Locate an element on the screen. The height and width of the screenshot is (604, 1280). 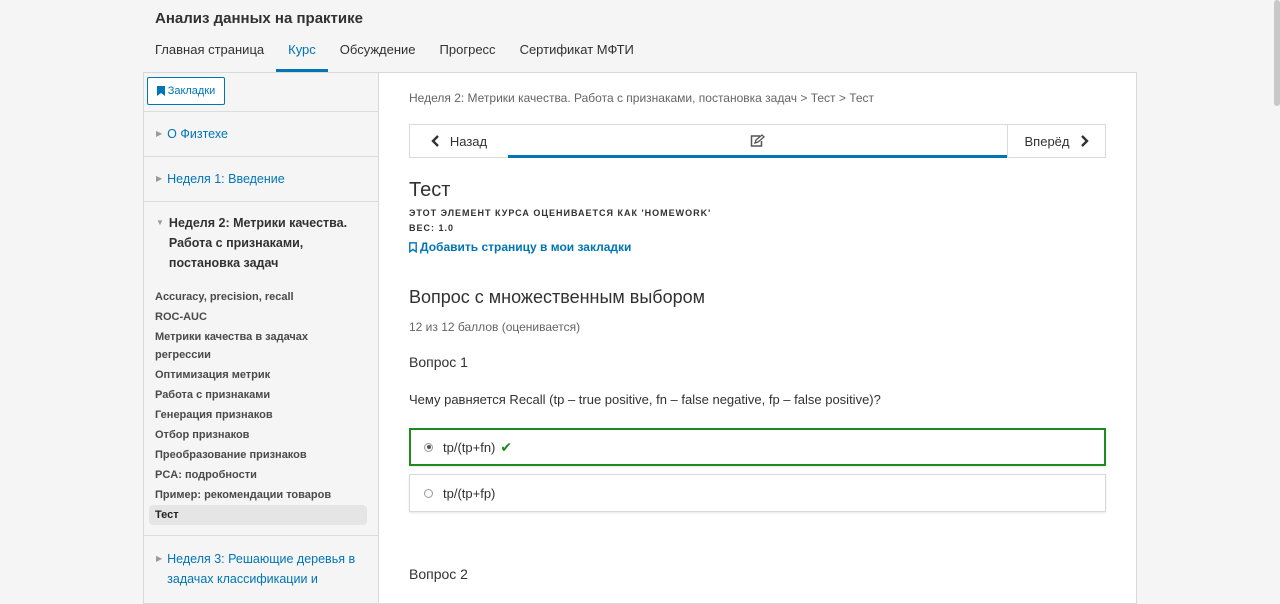
checkmark-icon: ✔ is located at coordinates (506, 446).